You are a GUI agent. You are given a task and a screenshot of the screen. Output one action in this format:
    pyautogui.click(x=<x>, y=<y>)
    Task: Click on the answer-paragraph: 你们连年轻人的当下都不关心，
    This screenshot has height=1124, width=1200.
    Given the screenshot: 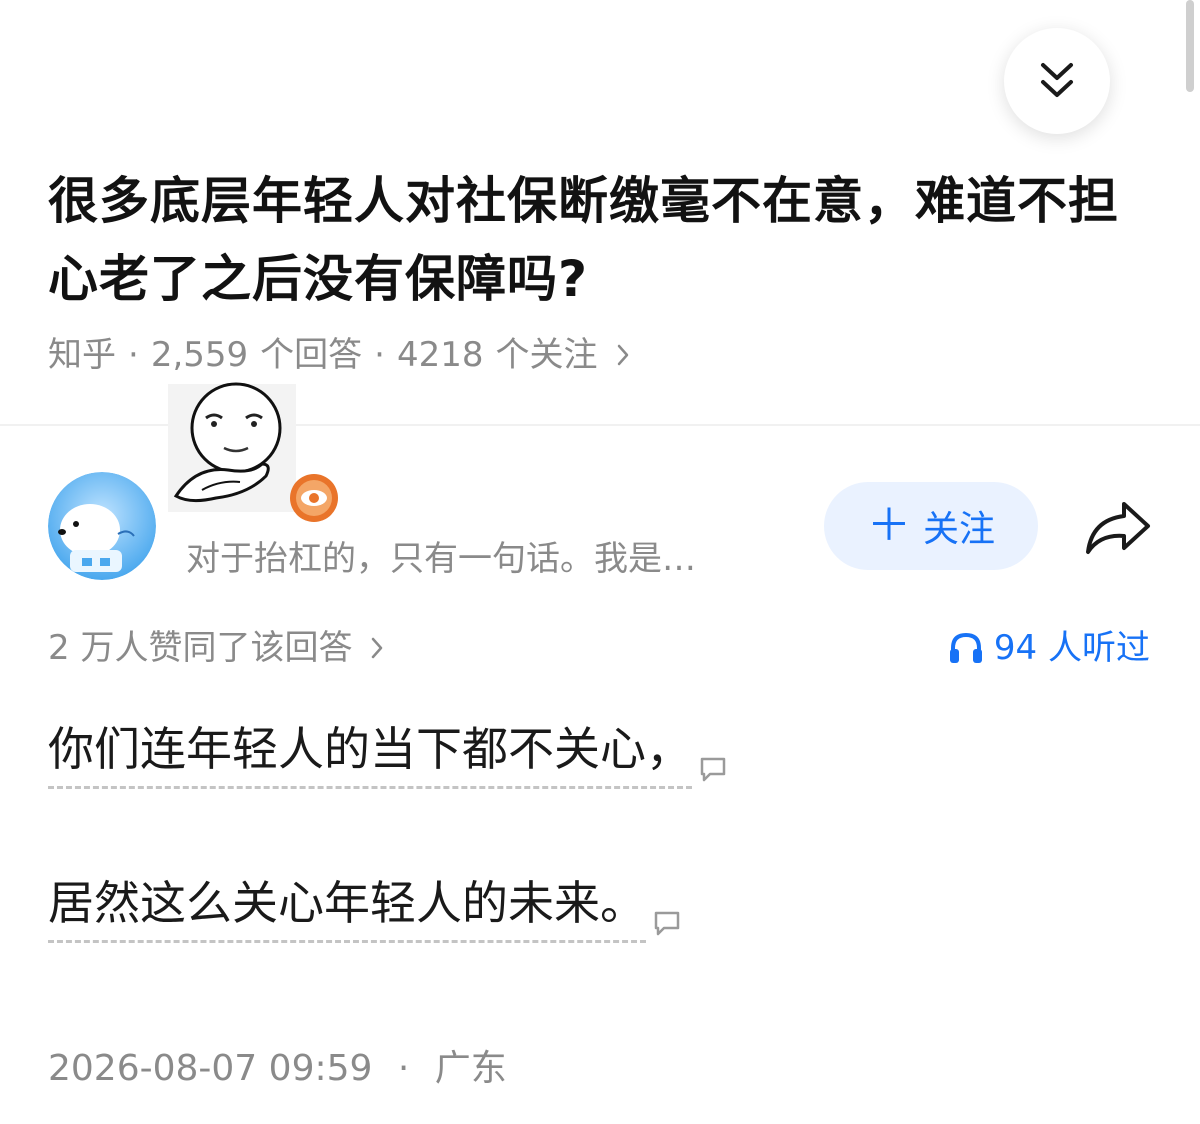 What is the action you would take?
    pyautogui.click(x=388, y=753)
    